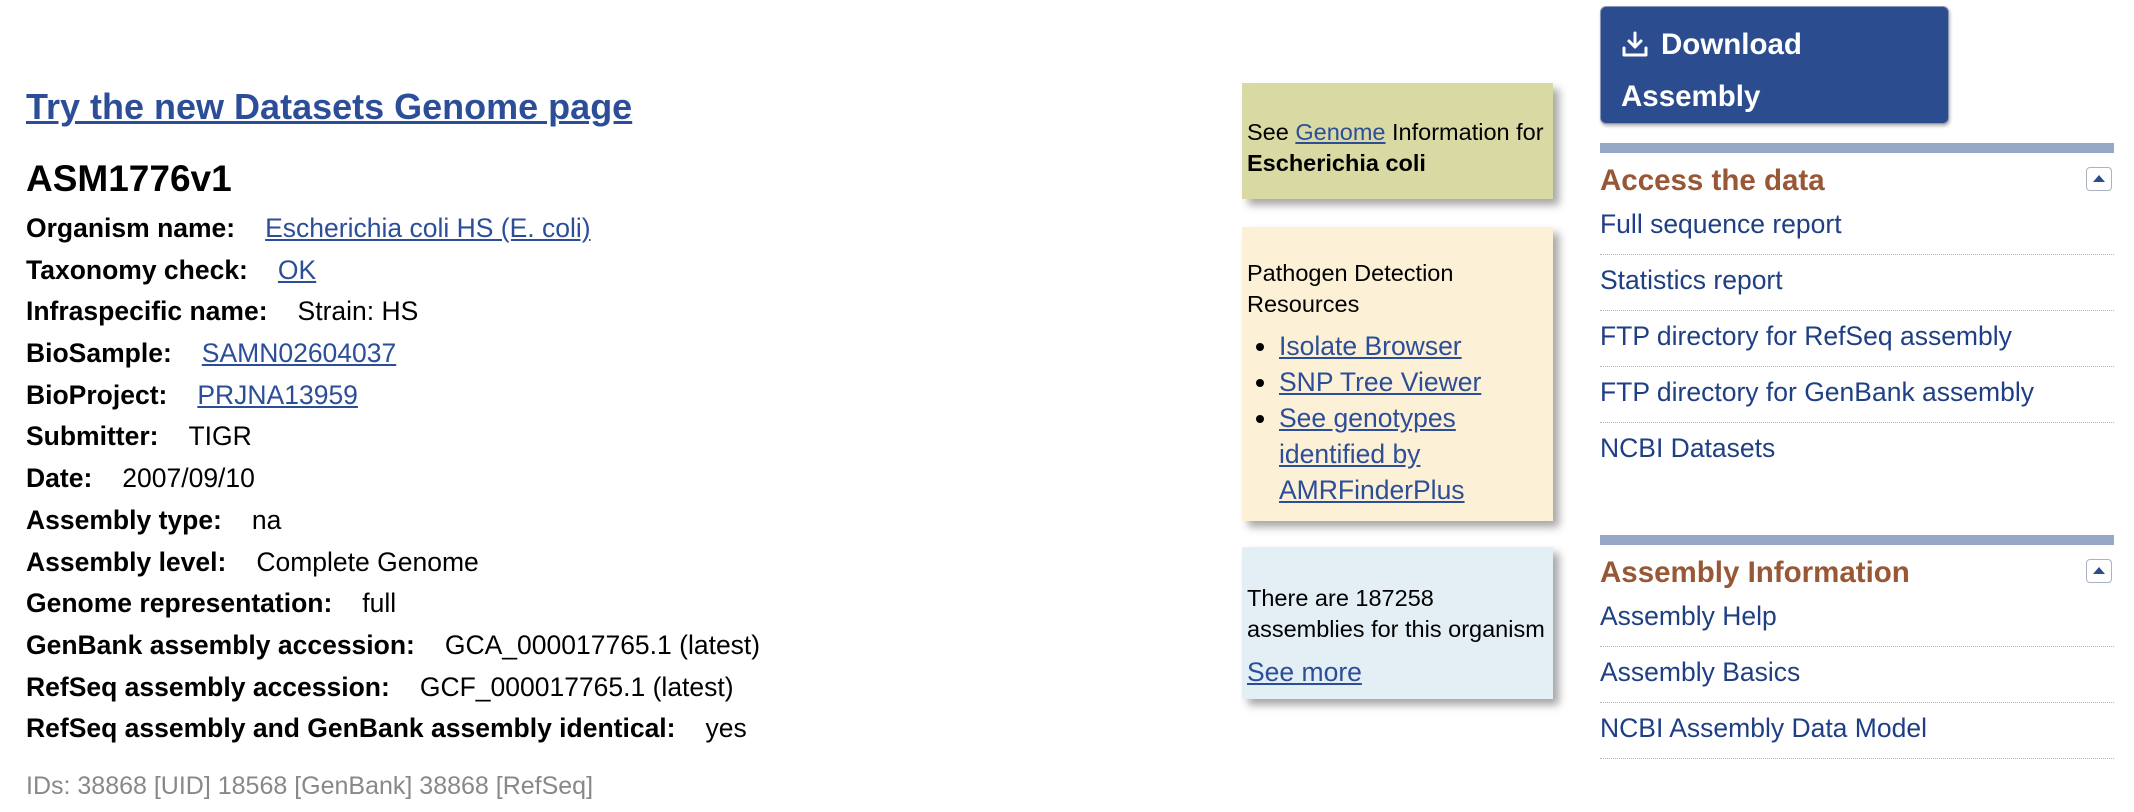 The image size is (2134, 812). Describe the element at coordinates (1857, 283) in the screenshot. I see `list-item: Statistics report` at that location.